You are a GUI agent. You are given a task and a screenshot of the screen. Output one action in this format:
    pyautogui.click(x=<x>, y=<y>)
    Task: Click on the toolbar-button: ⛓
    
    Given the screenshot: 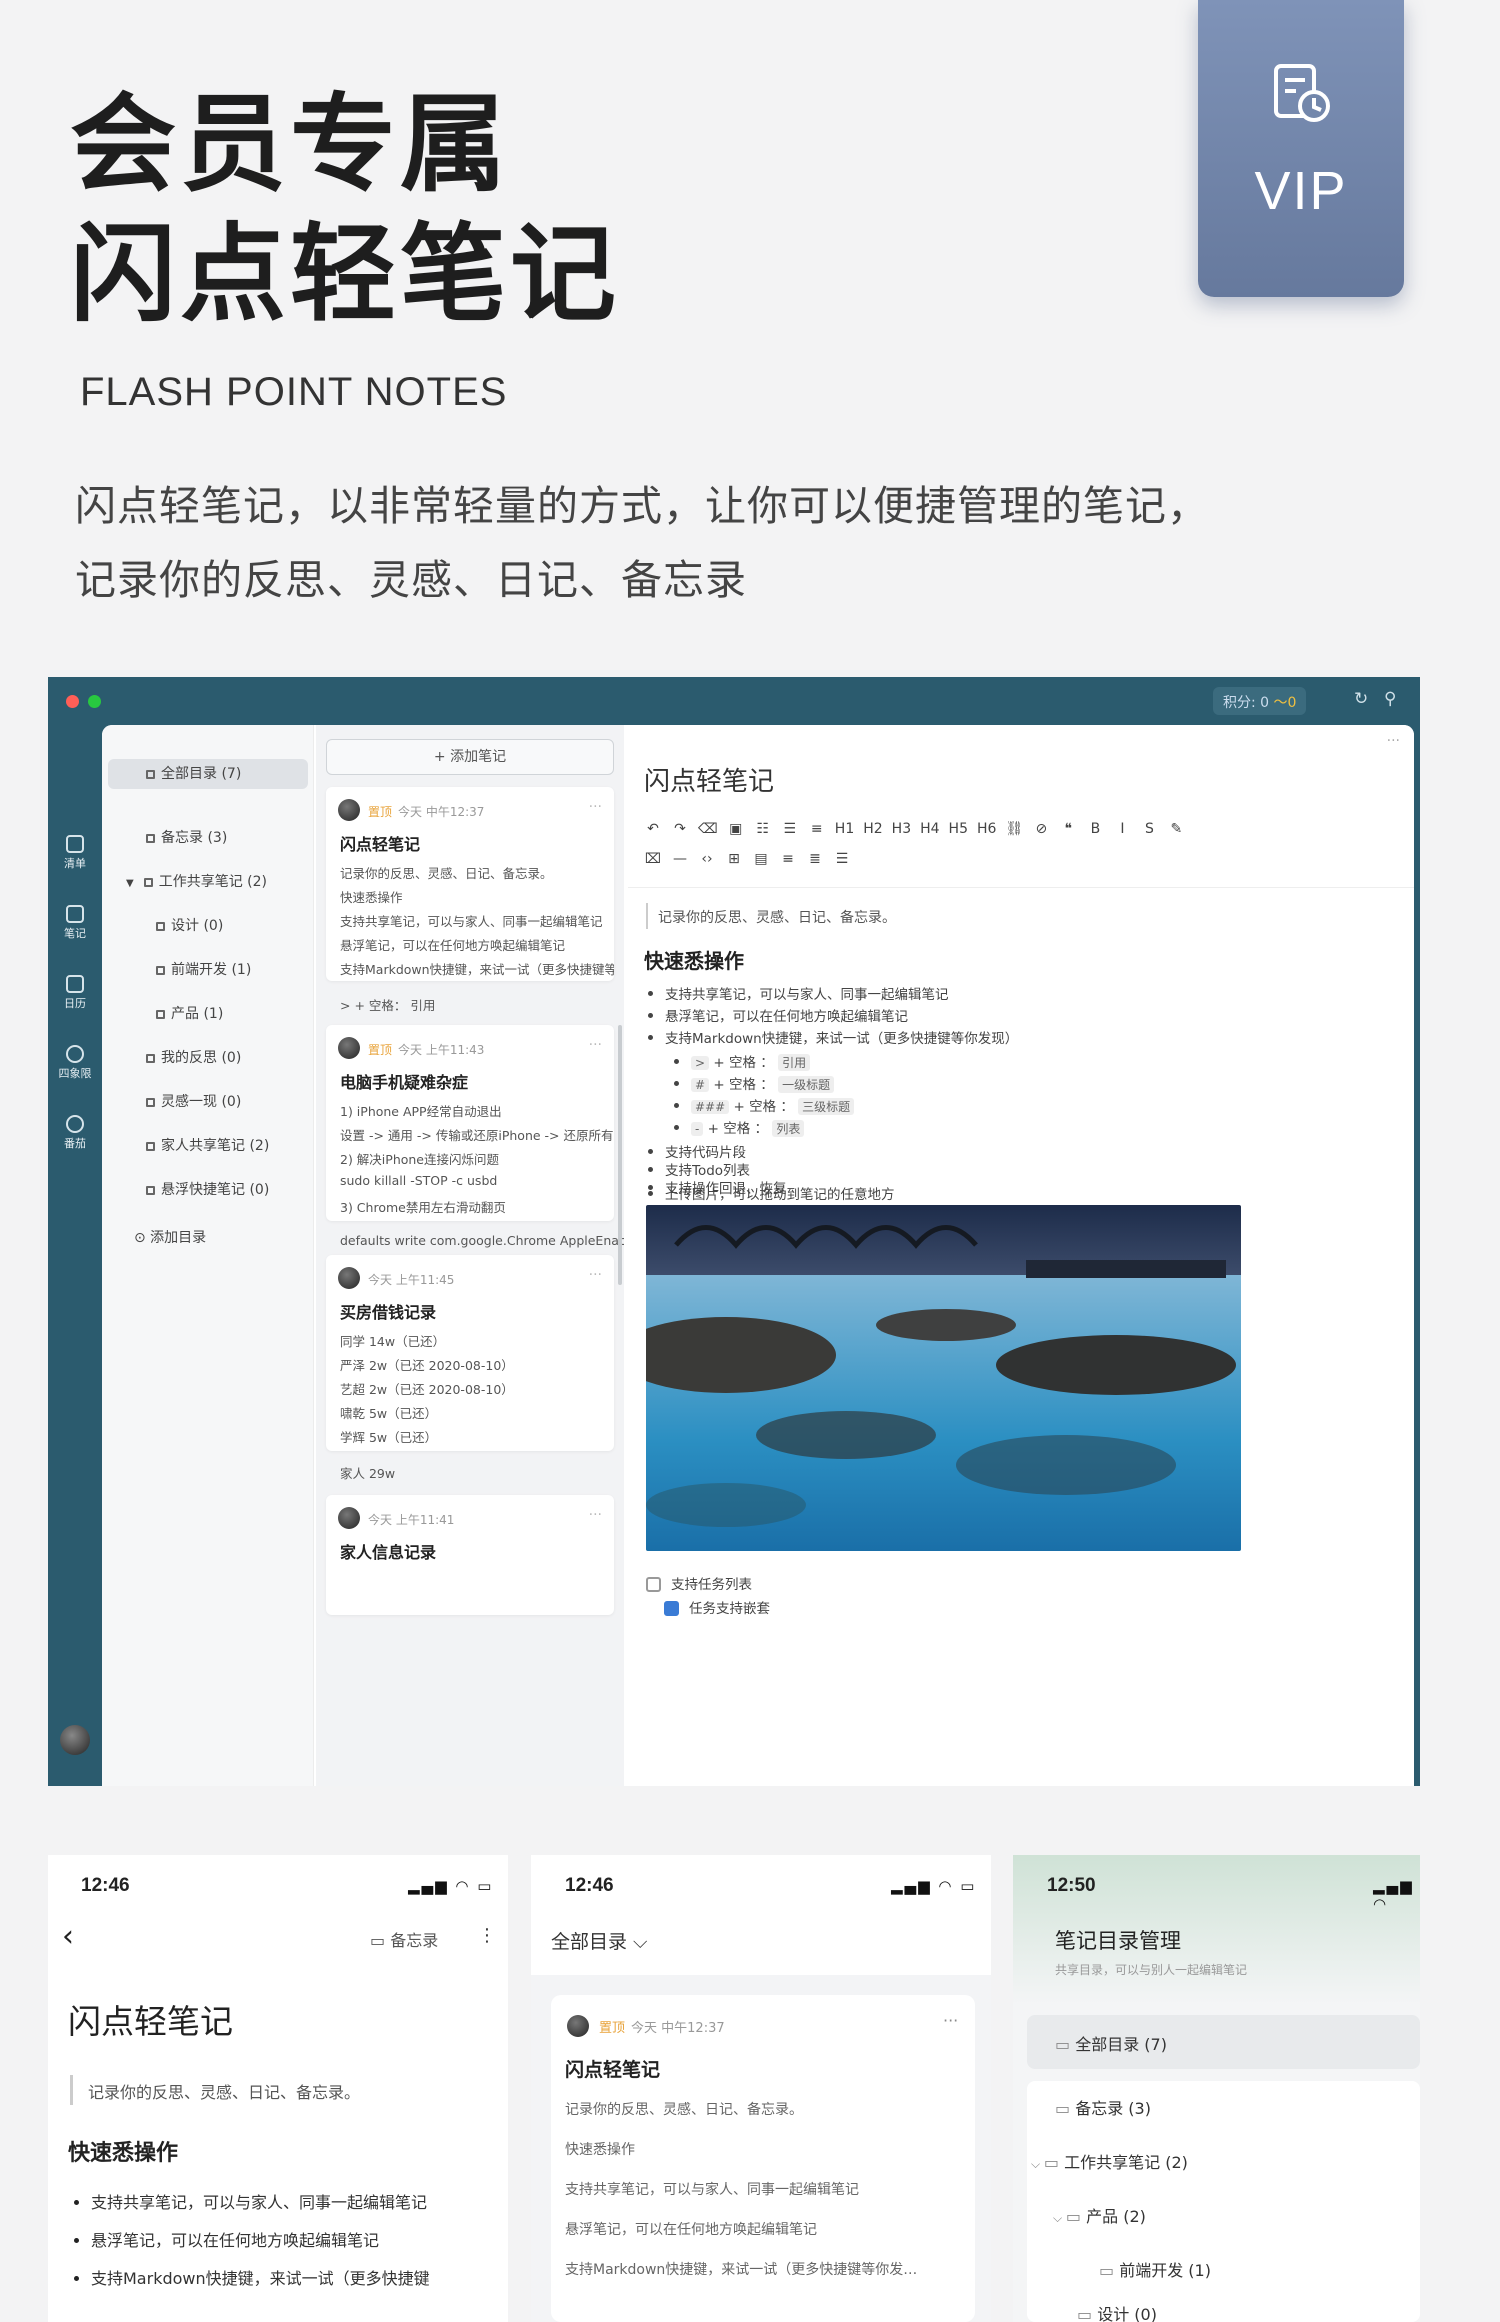 What is the action you would take?
    pyautogui.click(x=1014, y=829)
    